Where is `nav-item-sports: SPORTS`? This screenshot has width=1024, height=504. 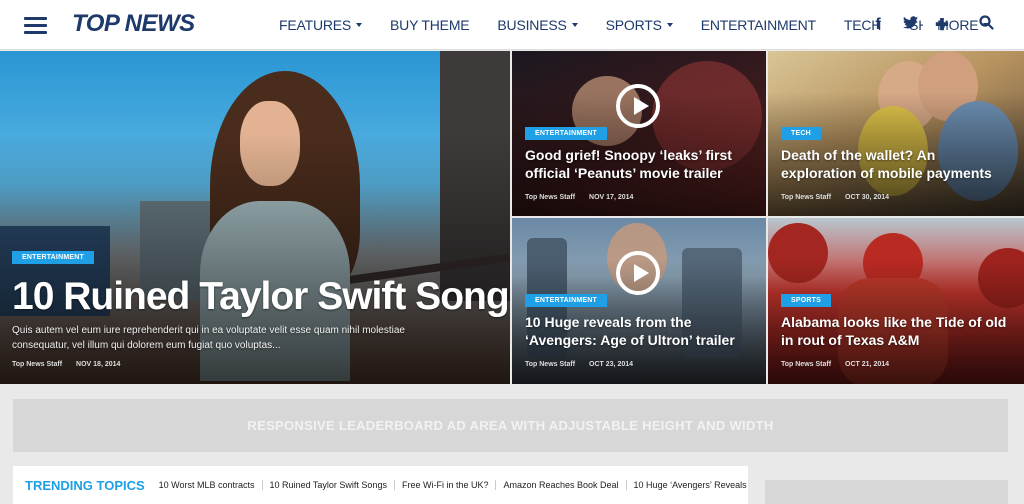 nav-item-sports: SPORTS is located at coordinates (639, 25).